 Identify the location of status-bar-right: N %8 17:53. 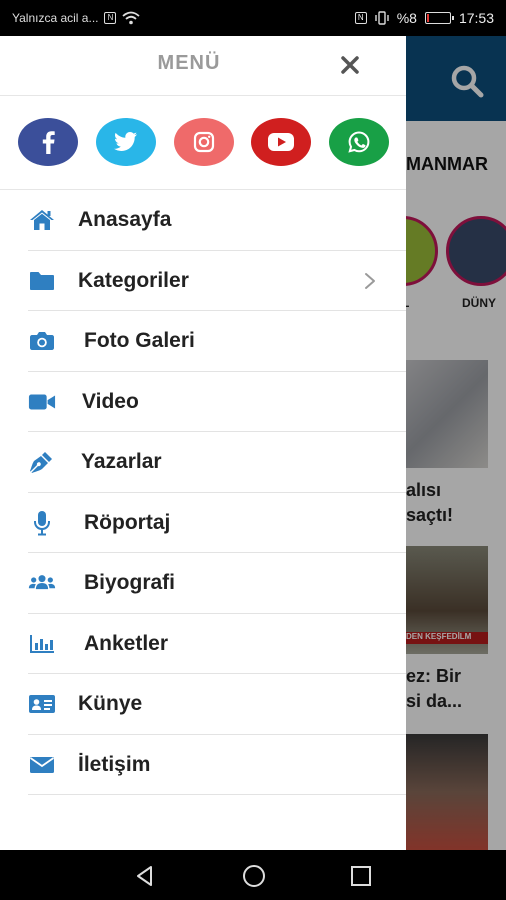
(424, 18).